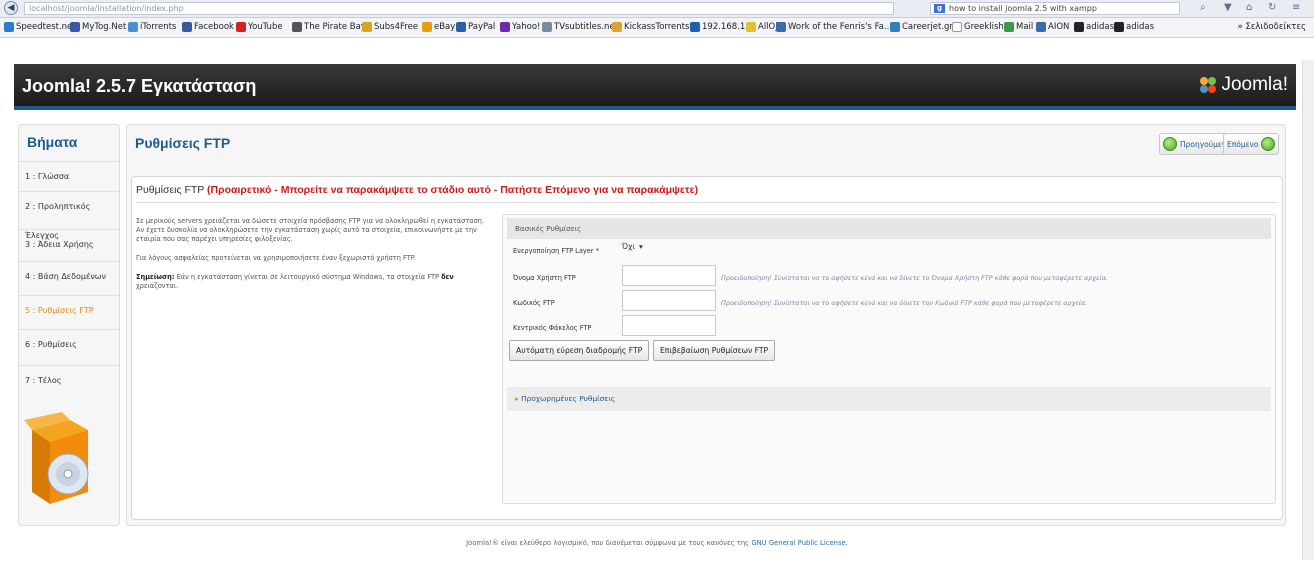  What do you see at coordinates (655, 87) in the screenshot?
I see `installer-header: Joomla! 2.5.7 Εγκατάσταση Joomla!` at bounding box center [655, 87].